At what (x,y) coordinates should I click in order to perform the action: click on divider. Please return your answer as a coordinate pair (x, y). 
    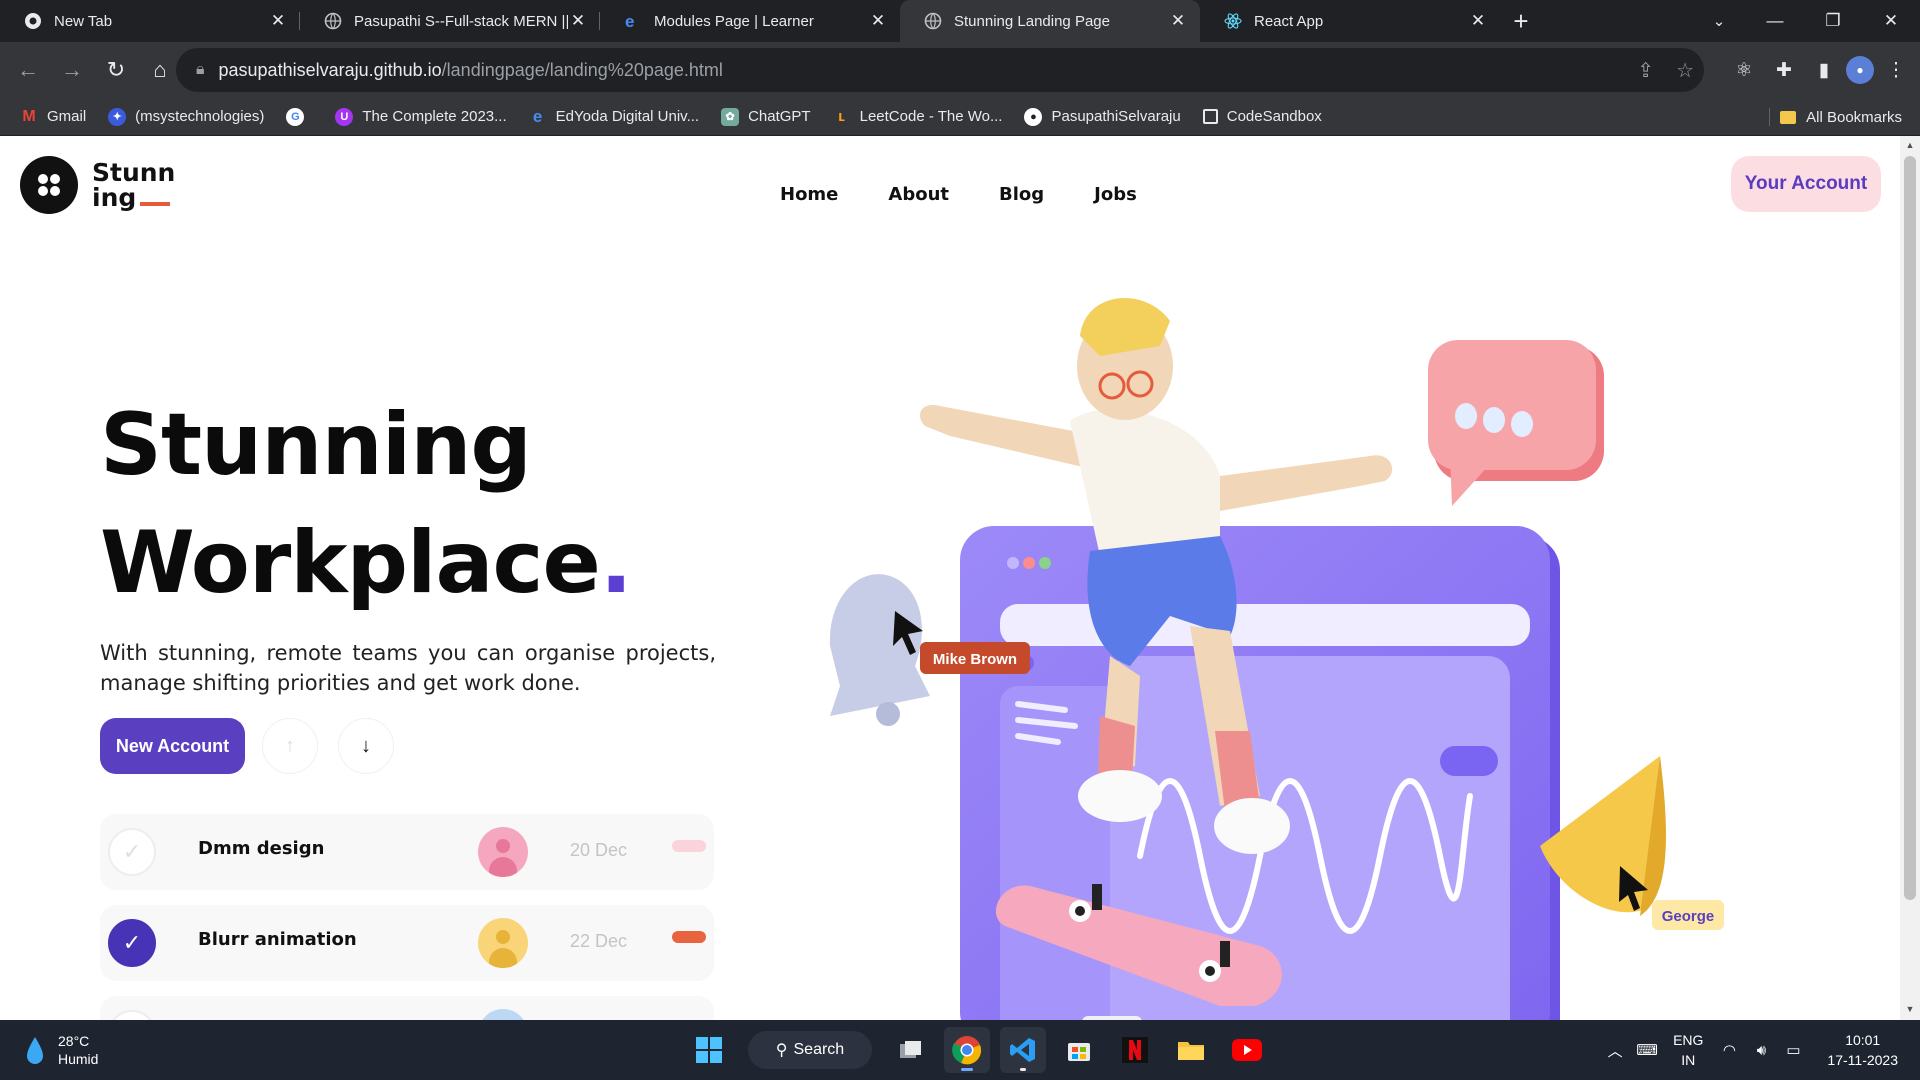
    Looking at the image, I should click on (1769, 117).